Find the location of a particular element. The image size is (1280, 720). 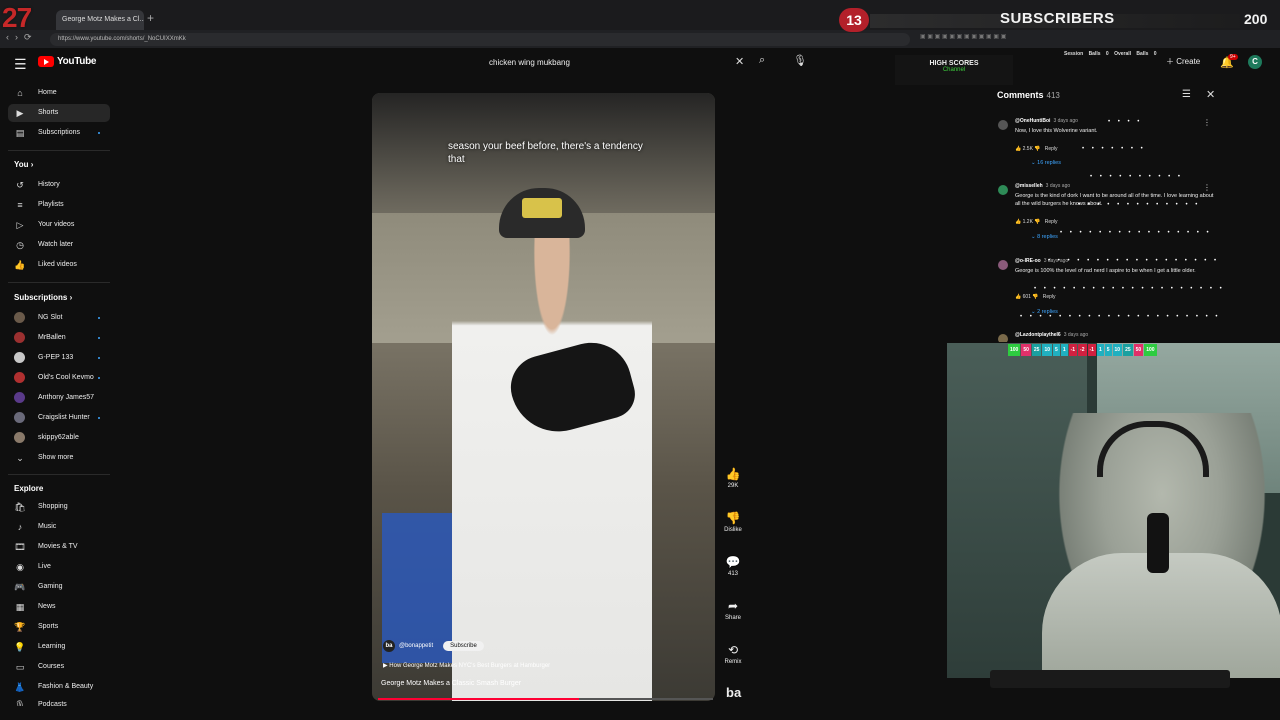

sidebar-item-shopping: 🛍 Shopping is located at coordinates (59, 507).